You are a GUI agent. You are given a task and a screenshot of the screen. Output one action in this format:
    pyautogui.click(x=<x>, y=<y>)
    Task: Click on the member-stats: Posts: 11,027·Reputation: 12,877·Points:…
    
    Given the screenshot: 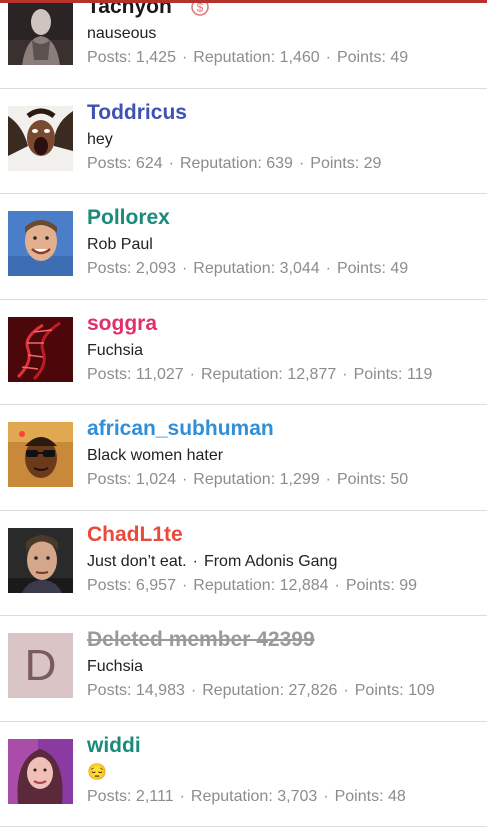 What is the action you would take?
    pyautogui.click(x=259, y=375)
    